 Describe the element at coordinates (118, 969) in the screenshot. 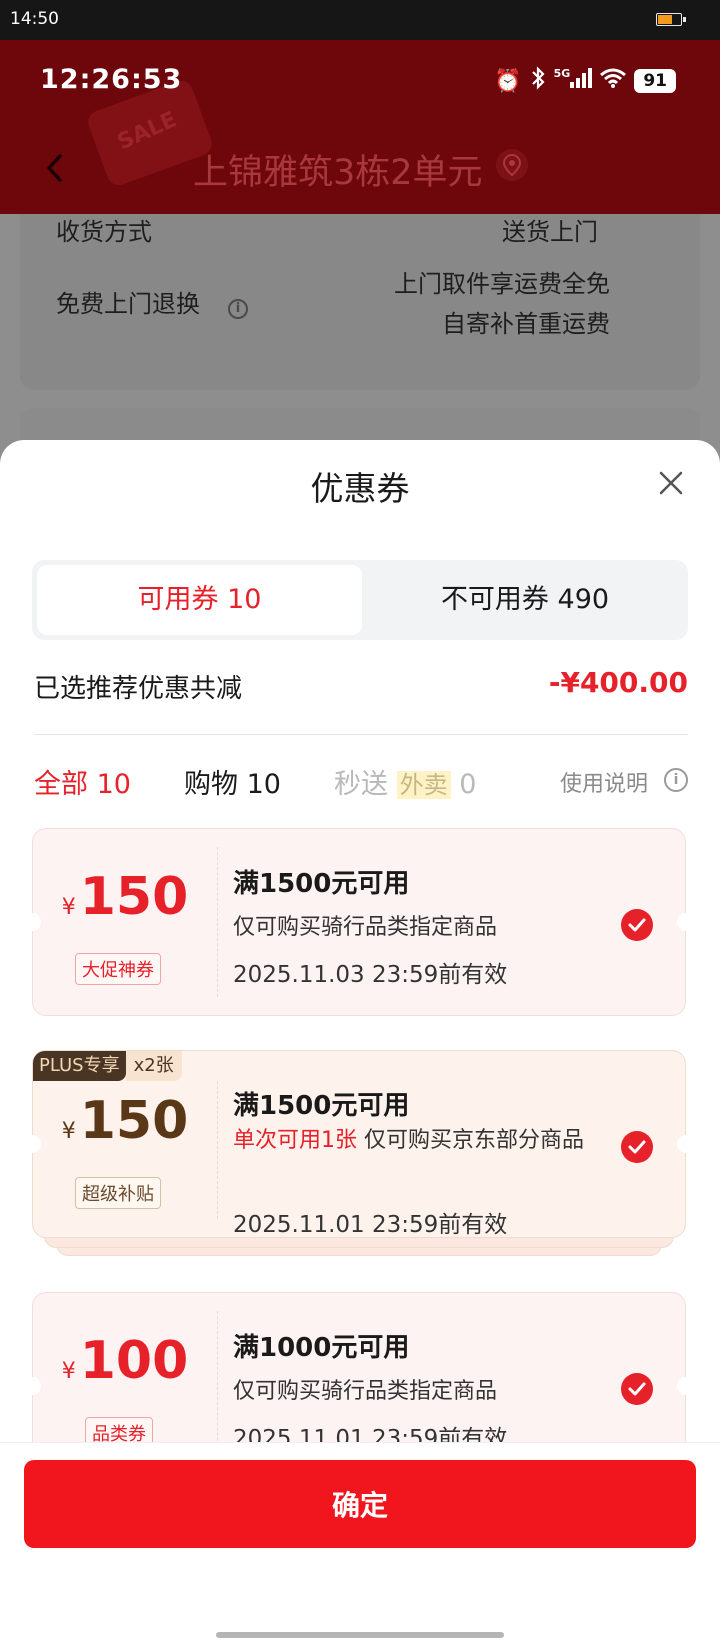

I see `coupon-badge: 大促神券` at that location.